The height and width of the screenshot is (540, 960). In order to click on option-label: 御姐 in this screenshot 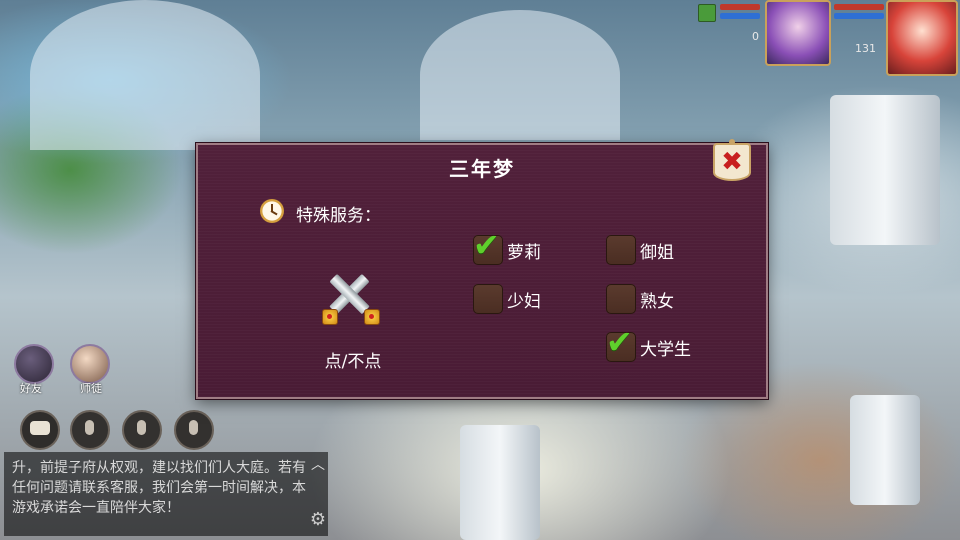, I will do `click(657, 253)`.